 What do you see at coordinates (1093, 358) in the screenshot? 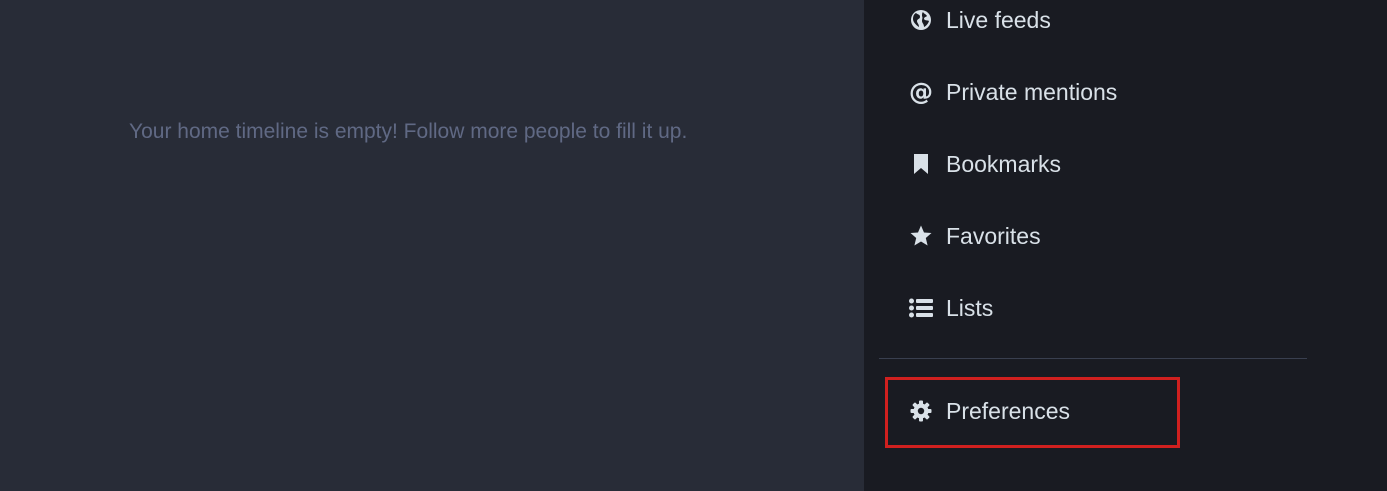
I see `sidebar-divider` at bounding box center [1093, 358].